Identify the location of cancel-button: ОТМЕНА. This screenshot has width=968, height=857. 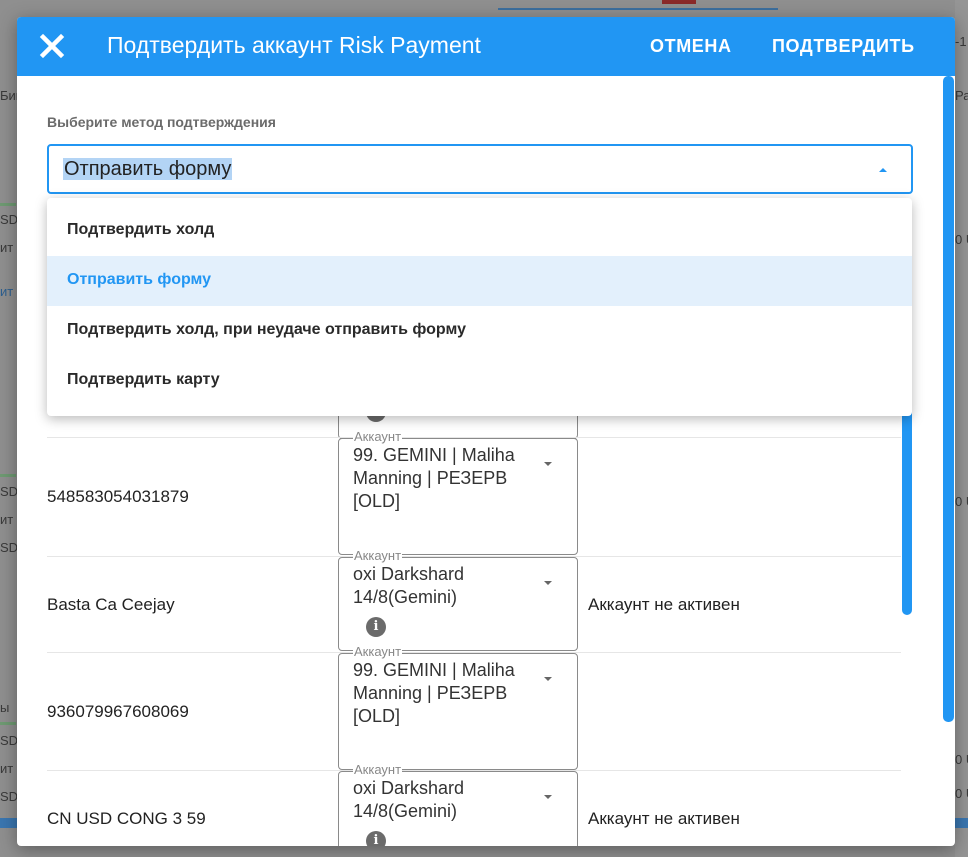
(691, 46).